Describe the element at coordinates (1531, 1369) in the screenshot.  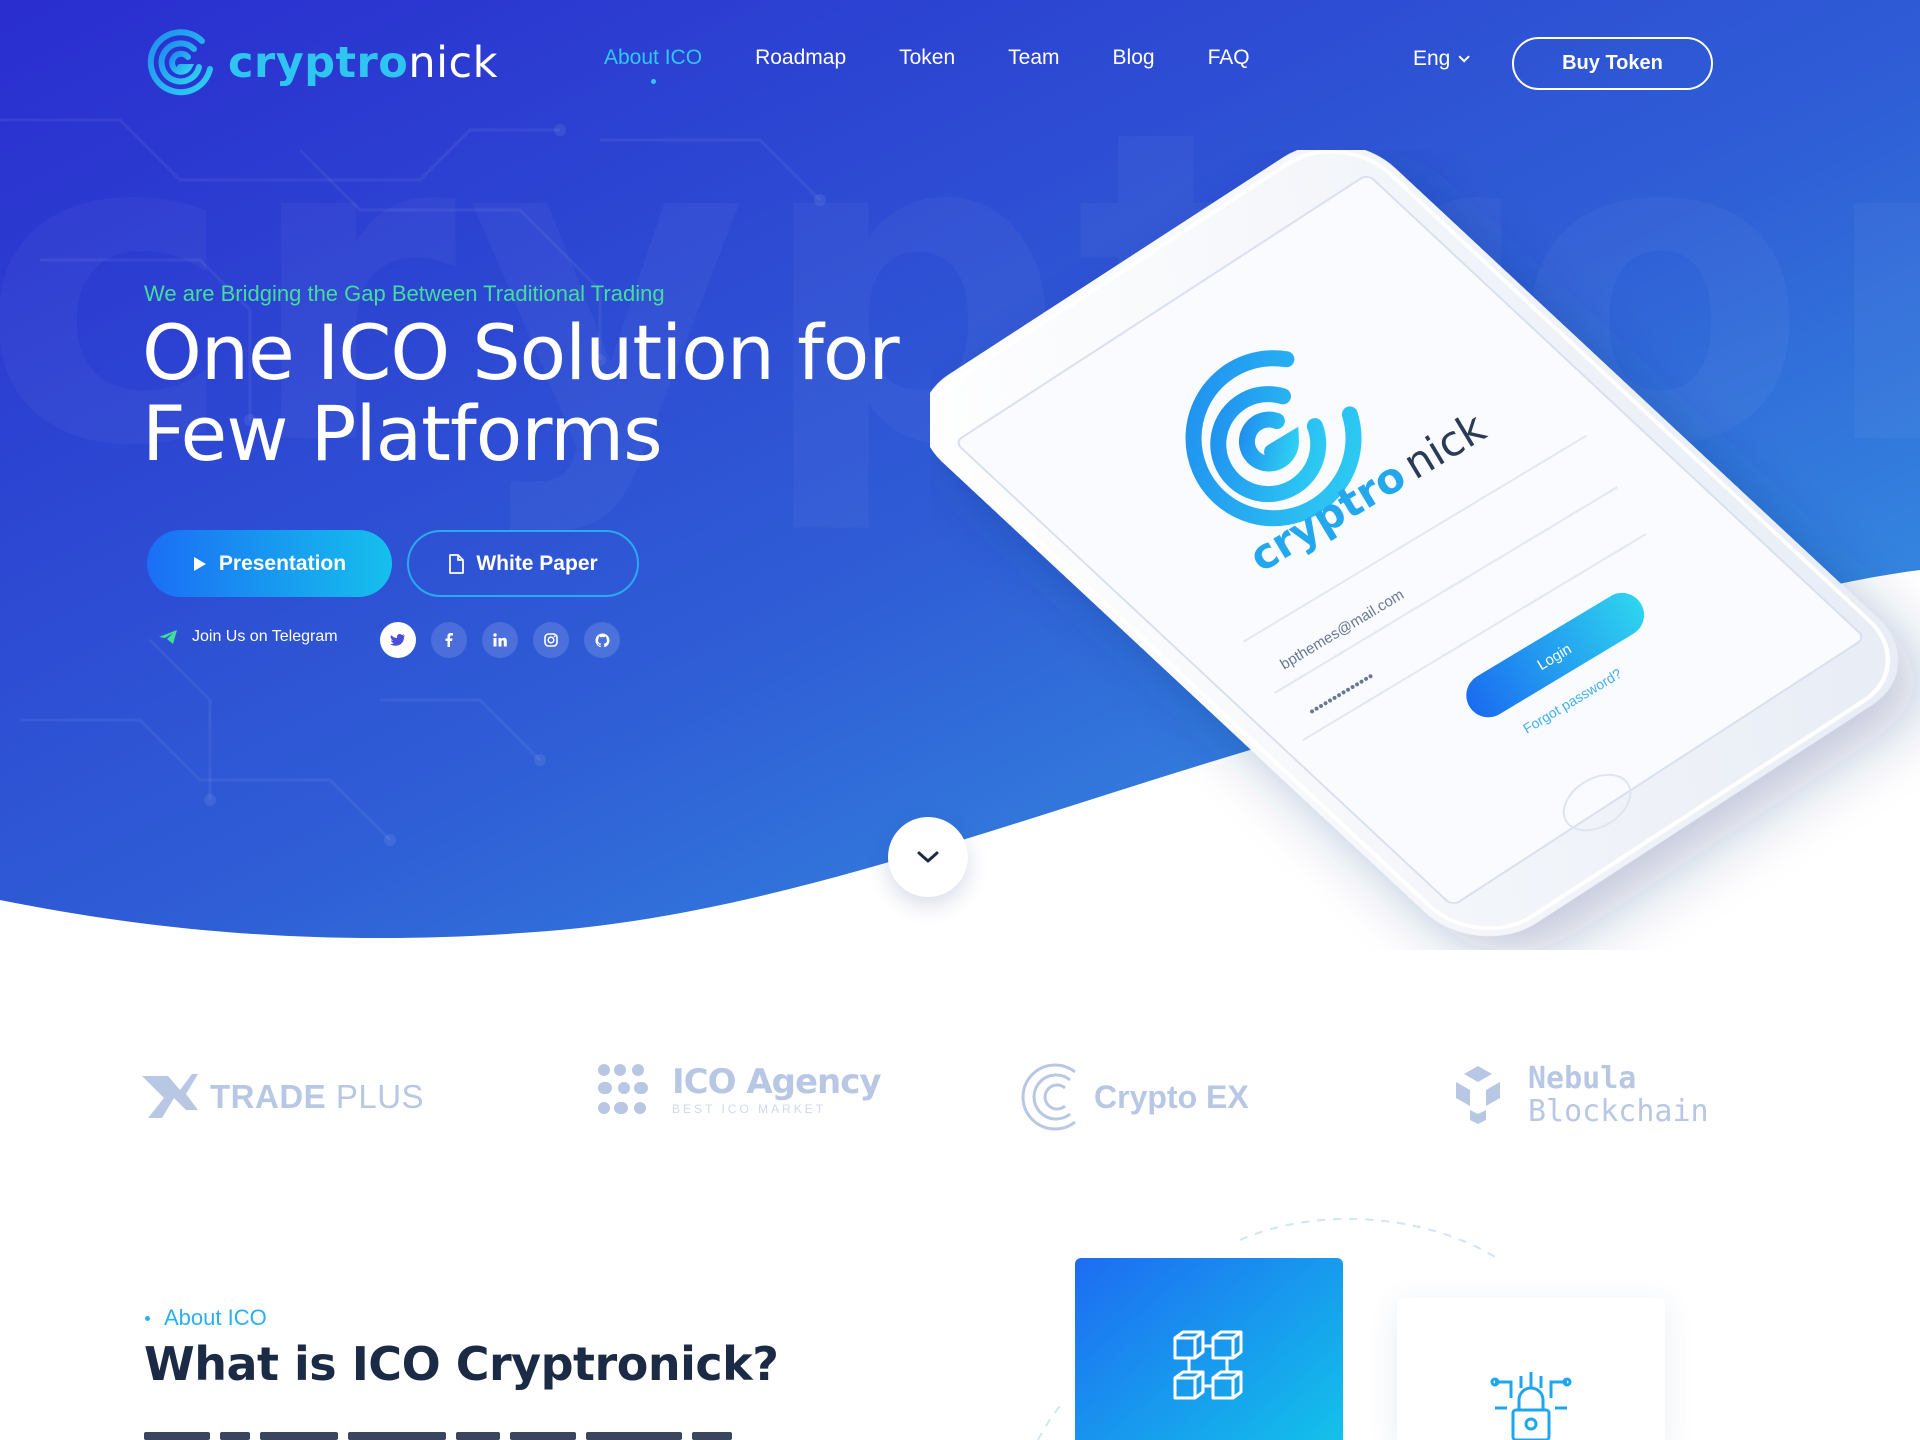
I see `feature-card-security` at that location.